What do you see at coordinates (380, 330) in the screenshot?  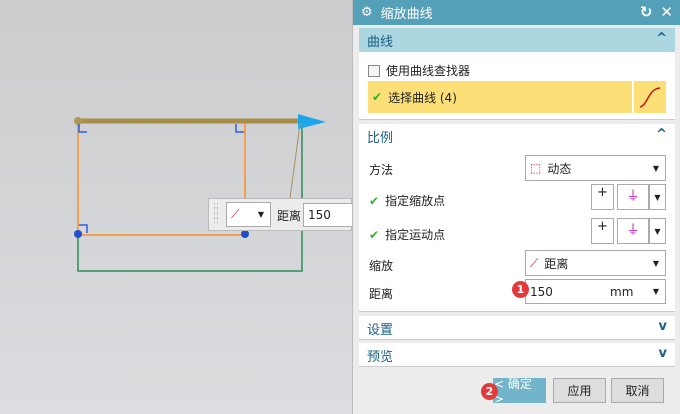 I see `section-title: 设置` at bounding box center [380, 330].